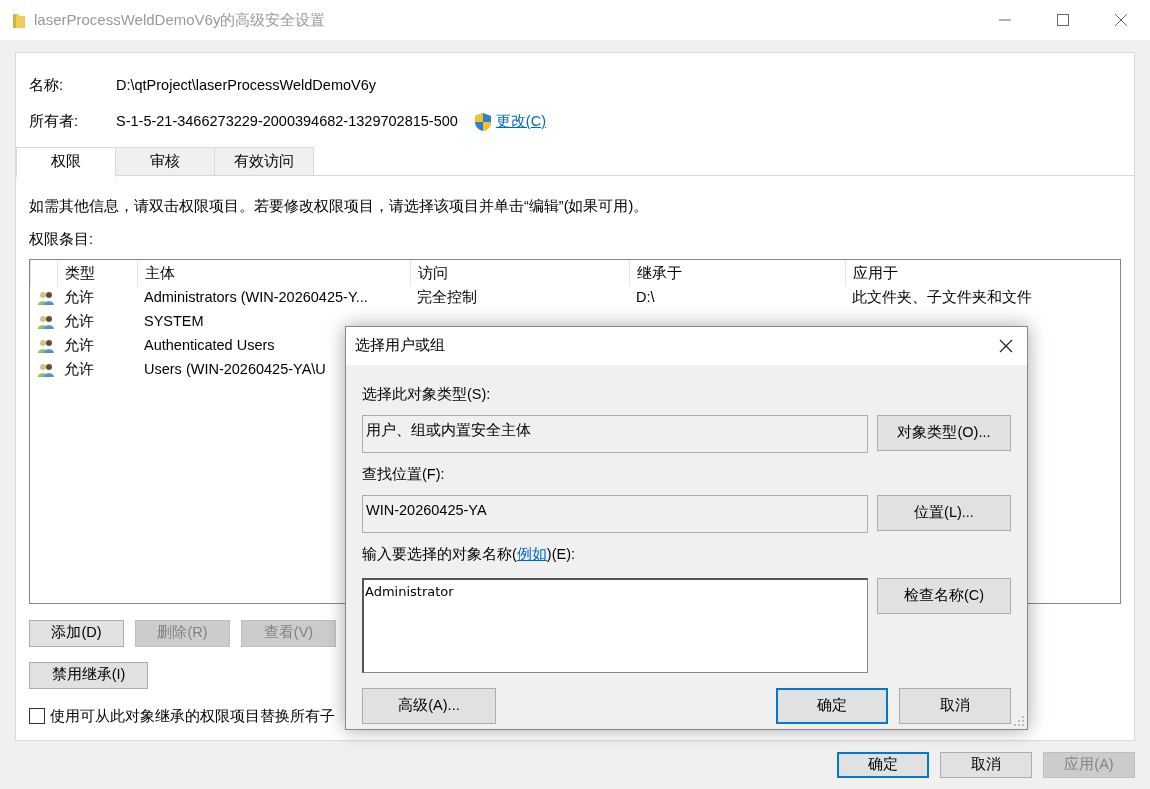  Describe the element at coordinates (66, 162) in the screenshot. I see `tab: 权限` at that location.